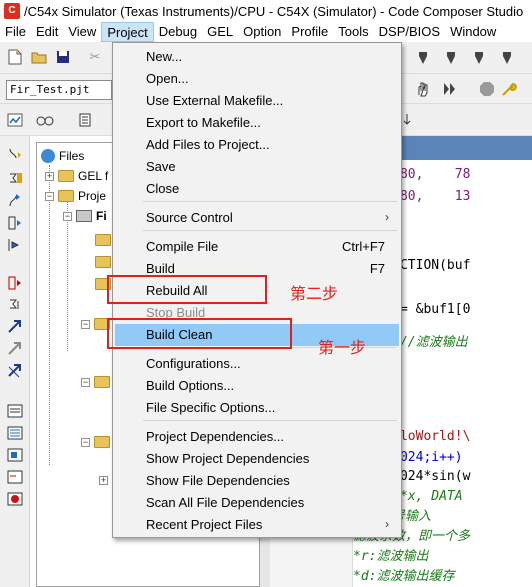 This screenshot has width=532, height=587. I want to click on tree-item-label: Proje, so click(92, 196).